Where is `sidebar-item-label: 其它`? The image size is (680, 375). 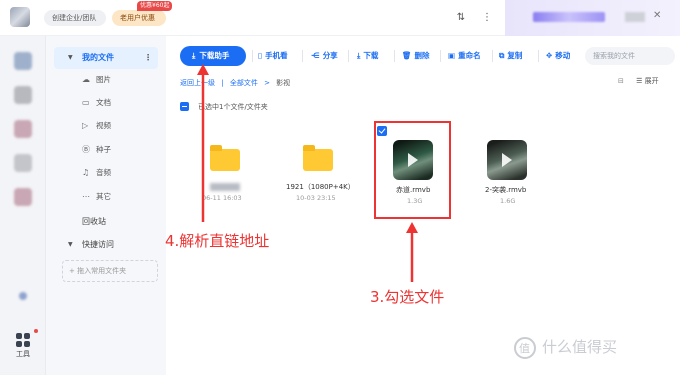 sidebar-item-label: 其它 is located at coordinates (103, 196).